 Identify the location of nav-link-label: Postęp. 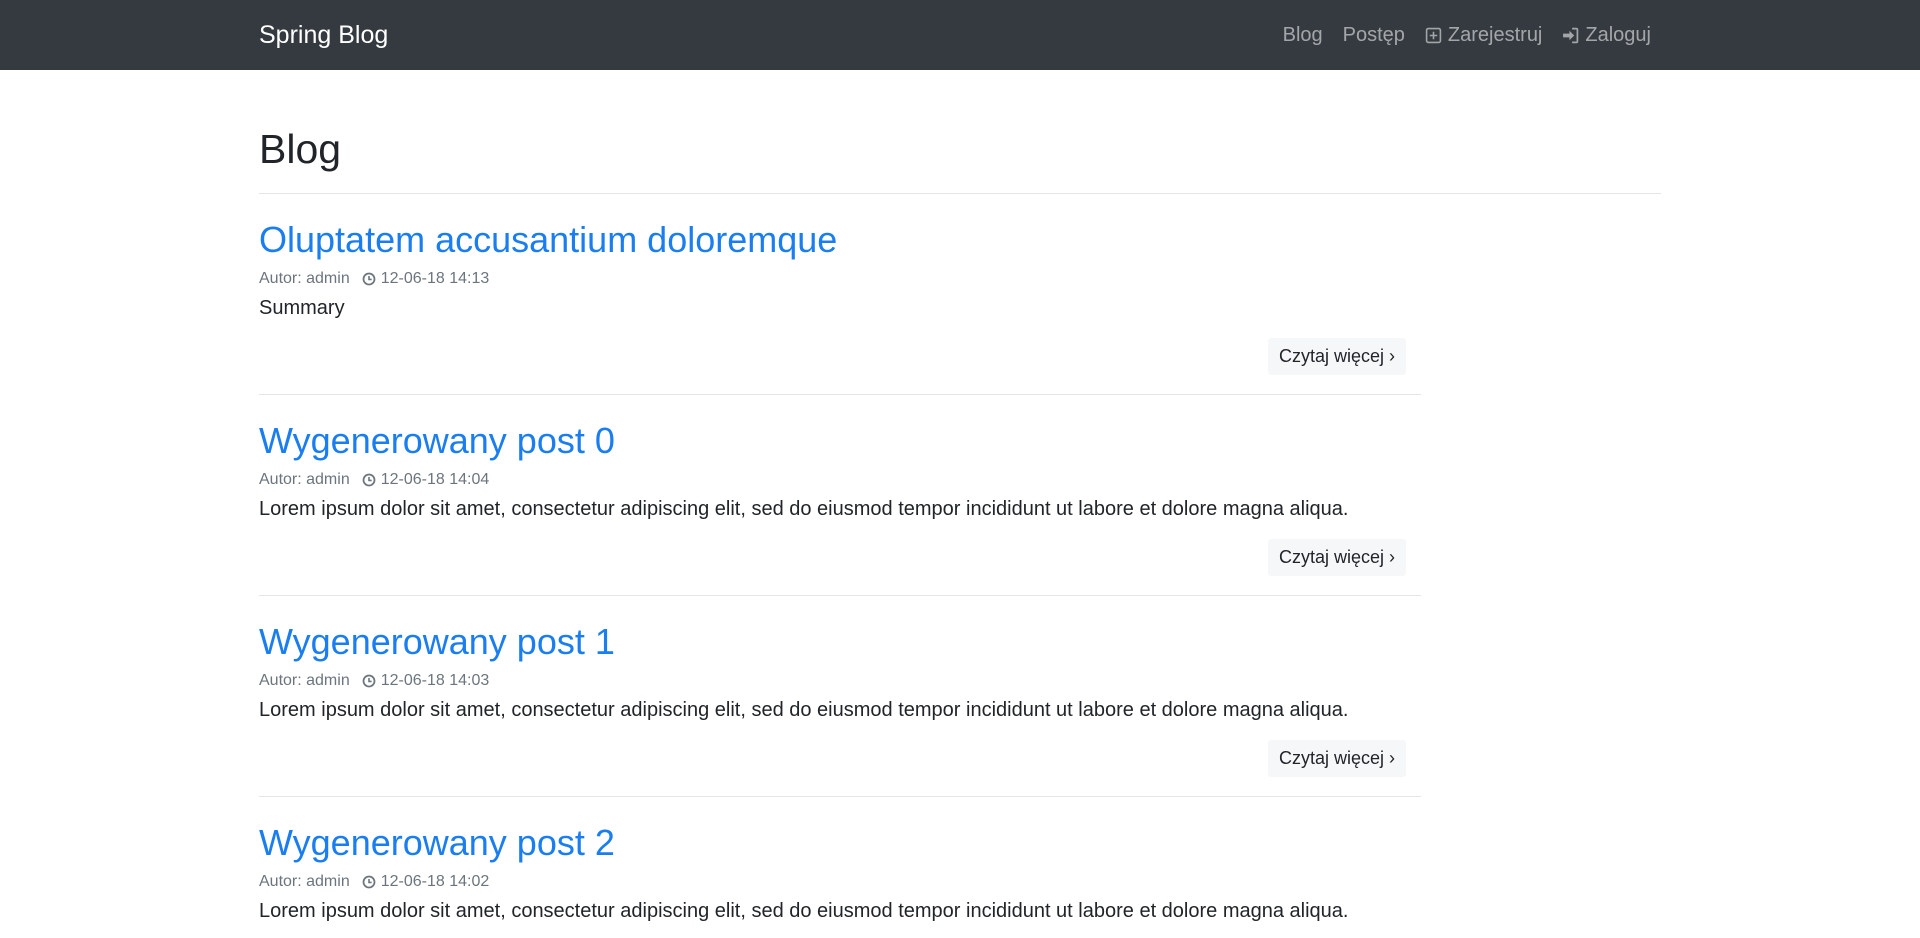
(1373, 35).